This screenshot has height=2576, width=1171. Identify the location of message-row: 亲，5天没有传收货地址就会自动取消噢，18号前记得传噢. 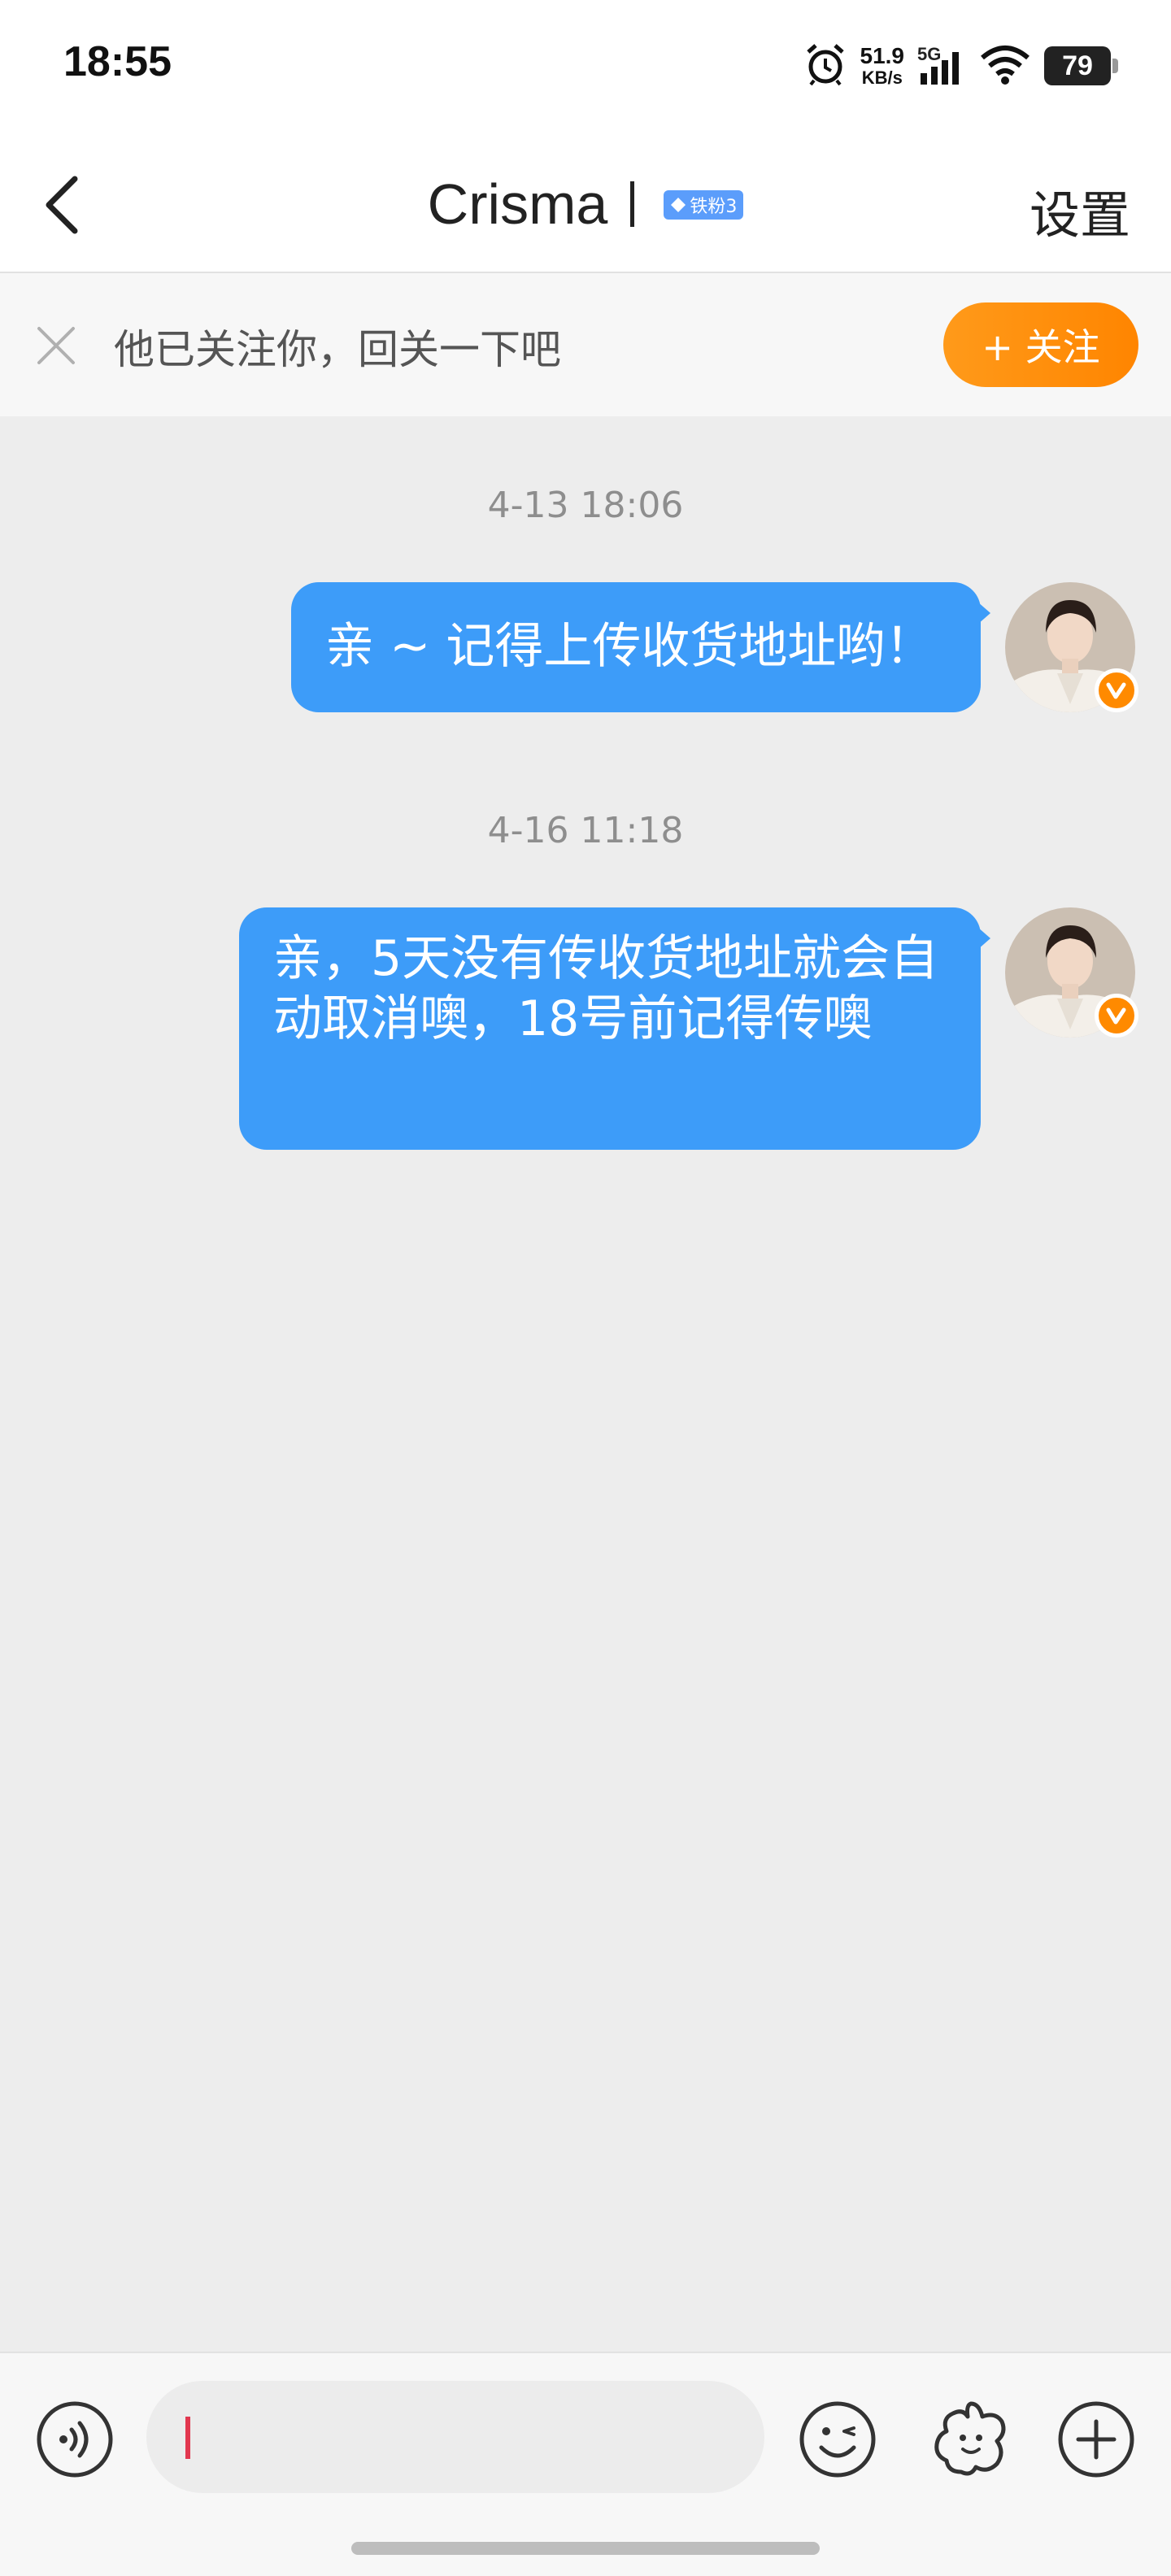
(689, 1028).